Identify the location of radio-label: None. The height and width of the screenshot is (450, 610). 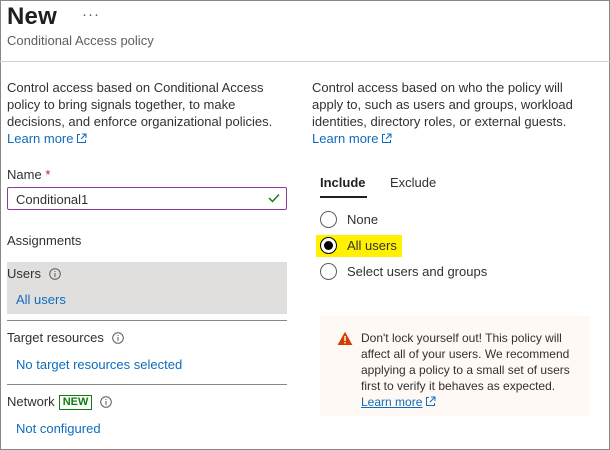
(363, 219).